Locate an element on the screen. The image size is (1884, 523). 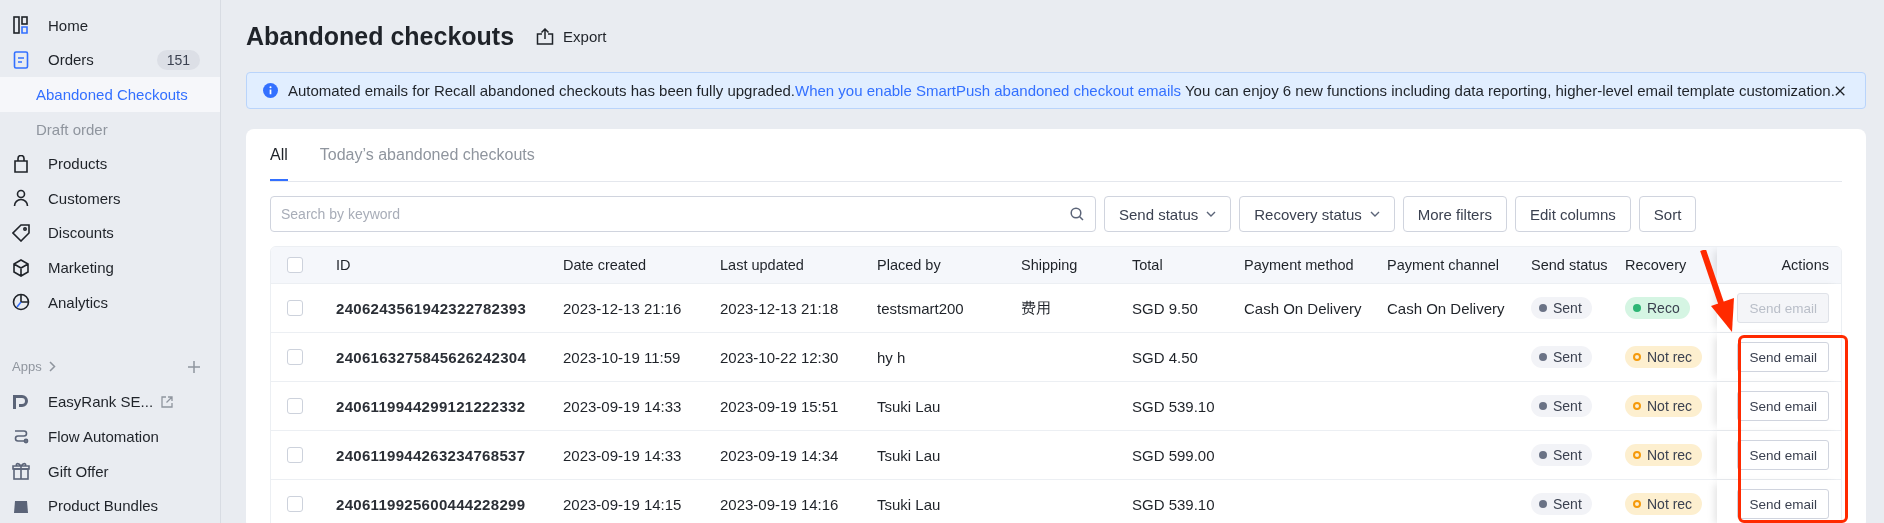
filter-button: Recovery status is located at coordinates (1317, 214).